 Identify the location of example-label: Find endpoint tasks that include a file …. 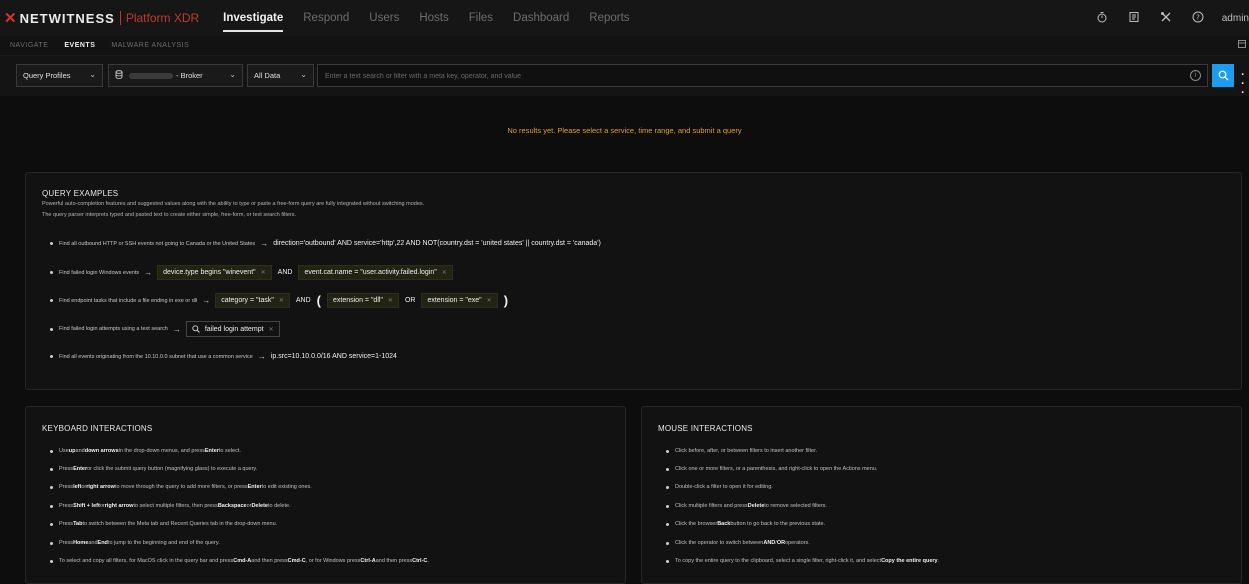
(128, 300).